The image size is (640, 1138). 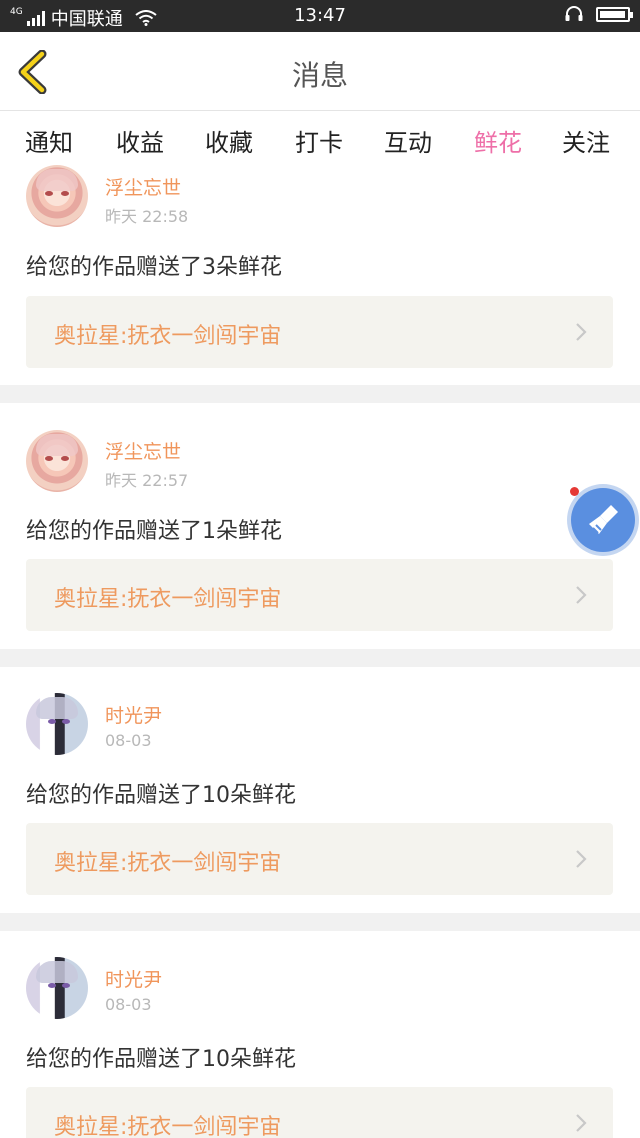 What do you see at coordinates (229, 143) in the screenshot?
I see `tab-label: 收藏` at bounding box center [229, 143].